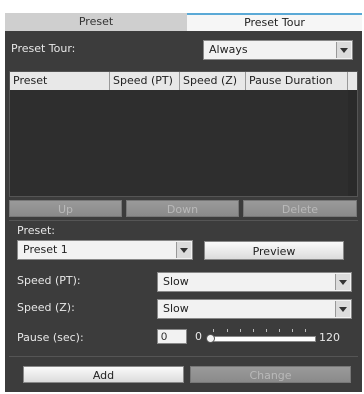 This screenshot has height=394, width=364. I want to click on column-header-preset: Preset, so click(60, 81).